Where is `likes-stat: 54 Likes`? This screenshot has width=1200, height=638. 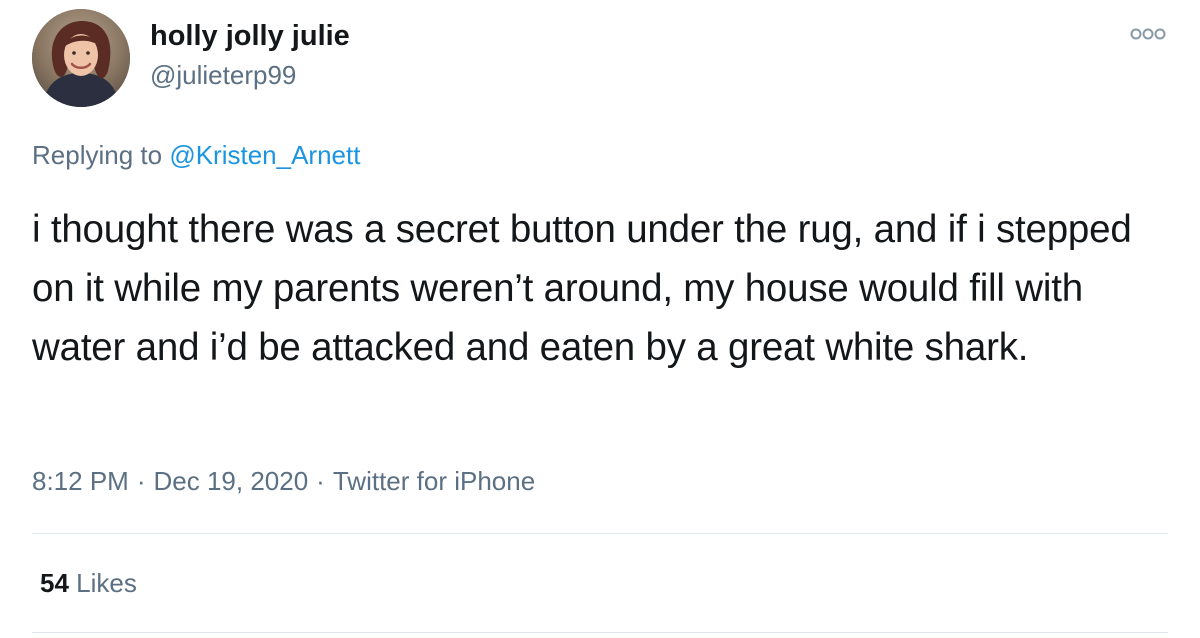 likes-stat: 54 Likes is located at coordinates (88, 583).